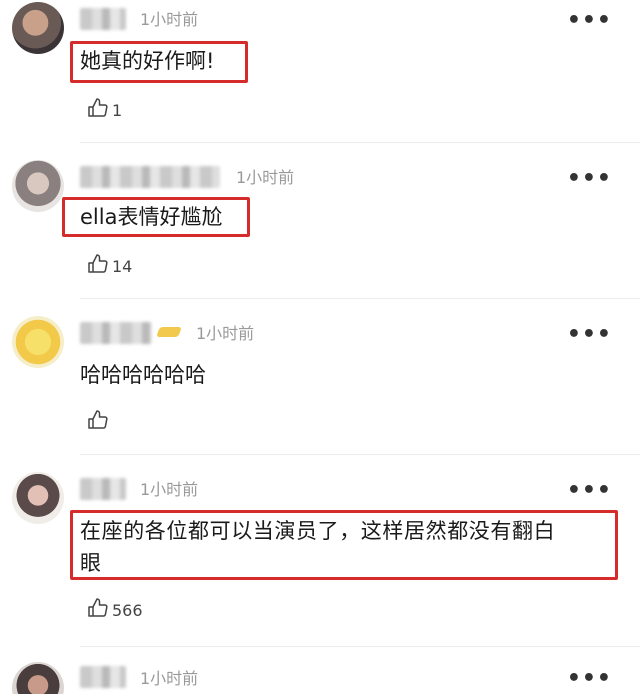  I want to click on like-button: 566, so click(114, 610).